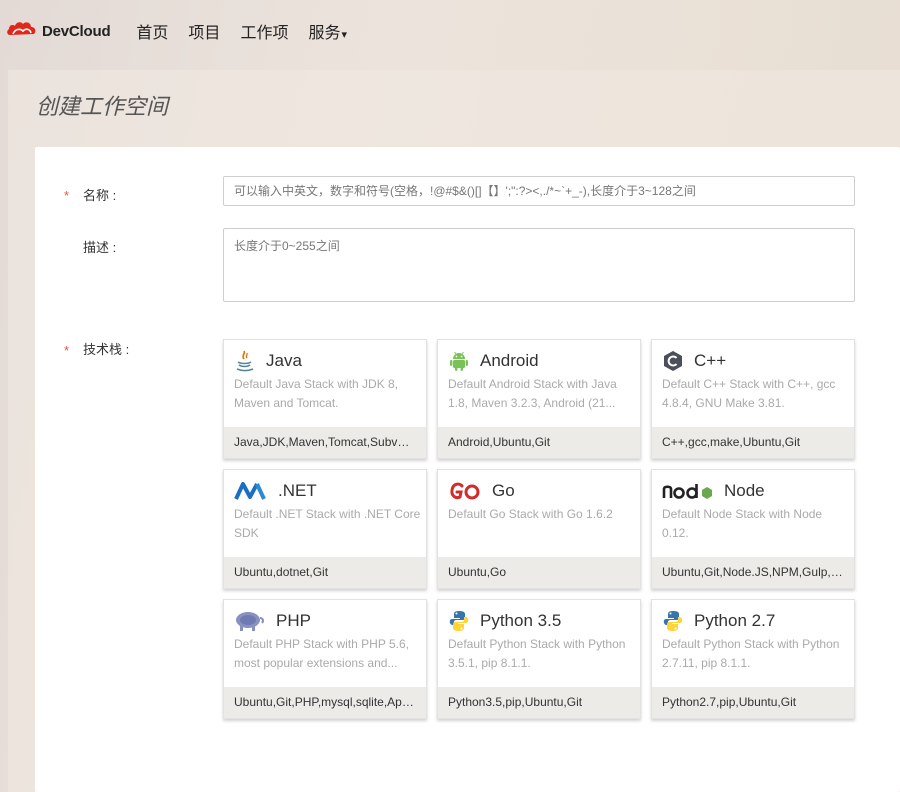 The width and height of the screenshot is (900, 792). I want to click on stack-tile-head: Go, so click(481, 491).